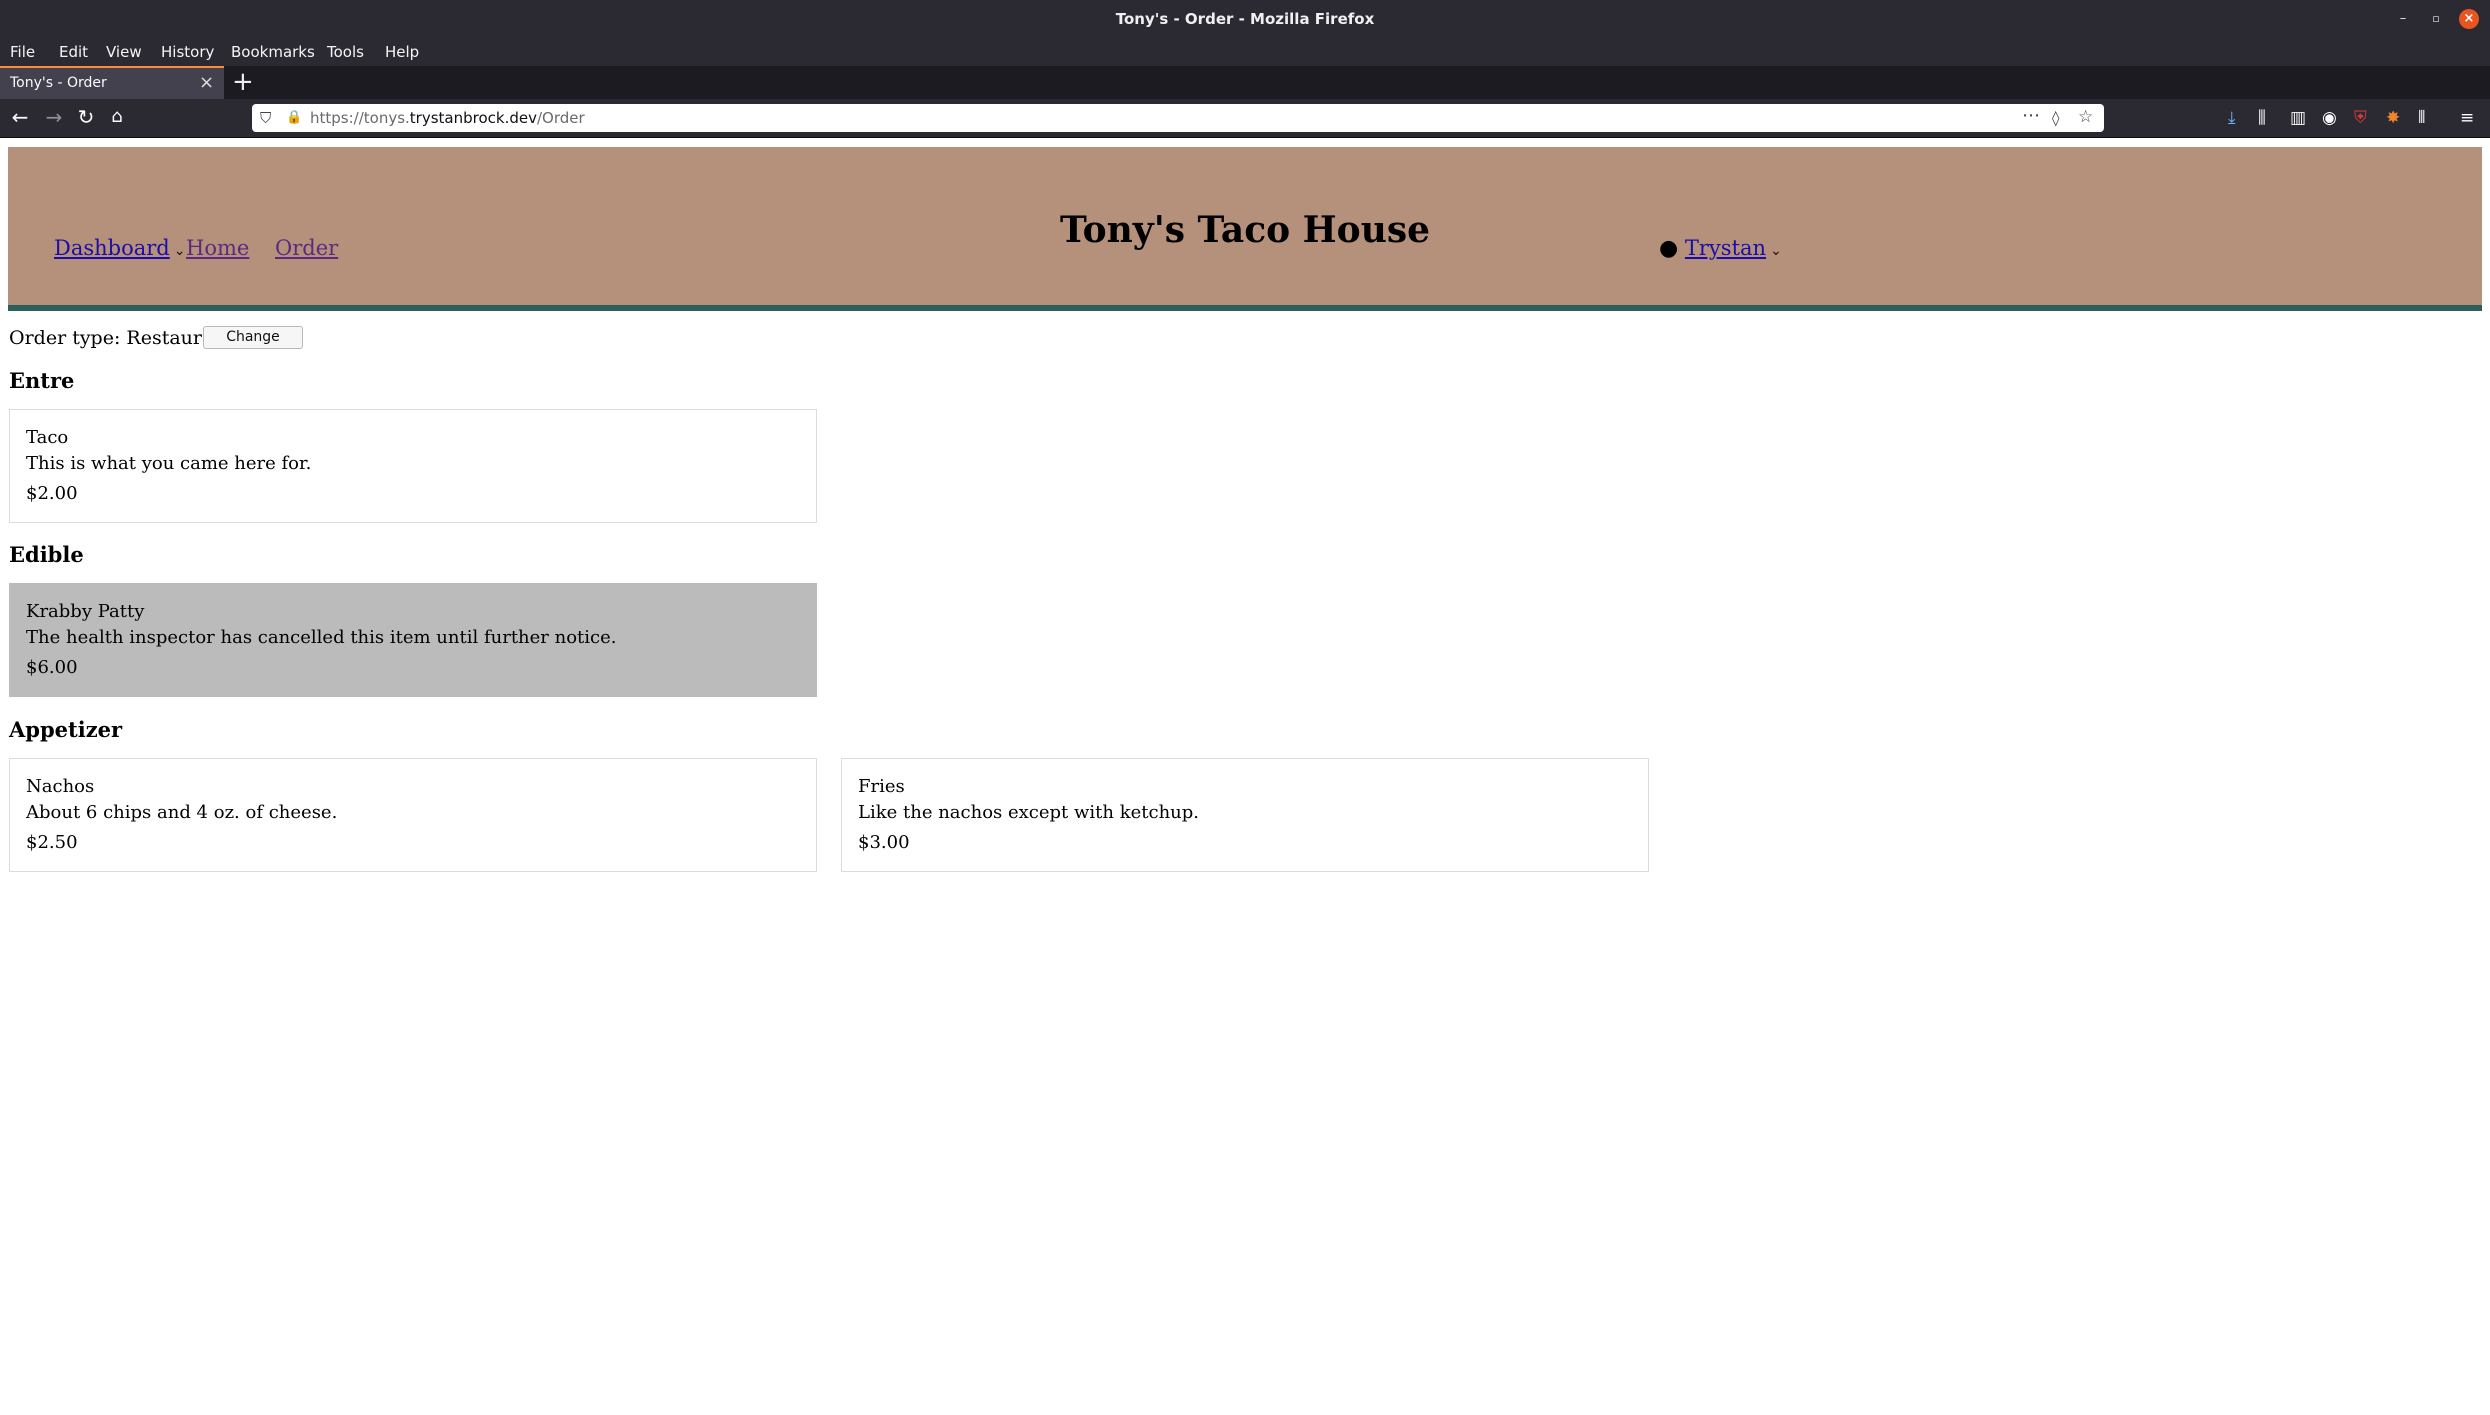 This screenshot has width=2490, height=1415. What do you see at coordinates (294, 118) in the screenshot?
I see `lock-icon: 🔒` at bounding box center [294, 118].